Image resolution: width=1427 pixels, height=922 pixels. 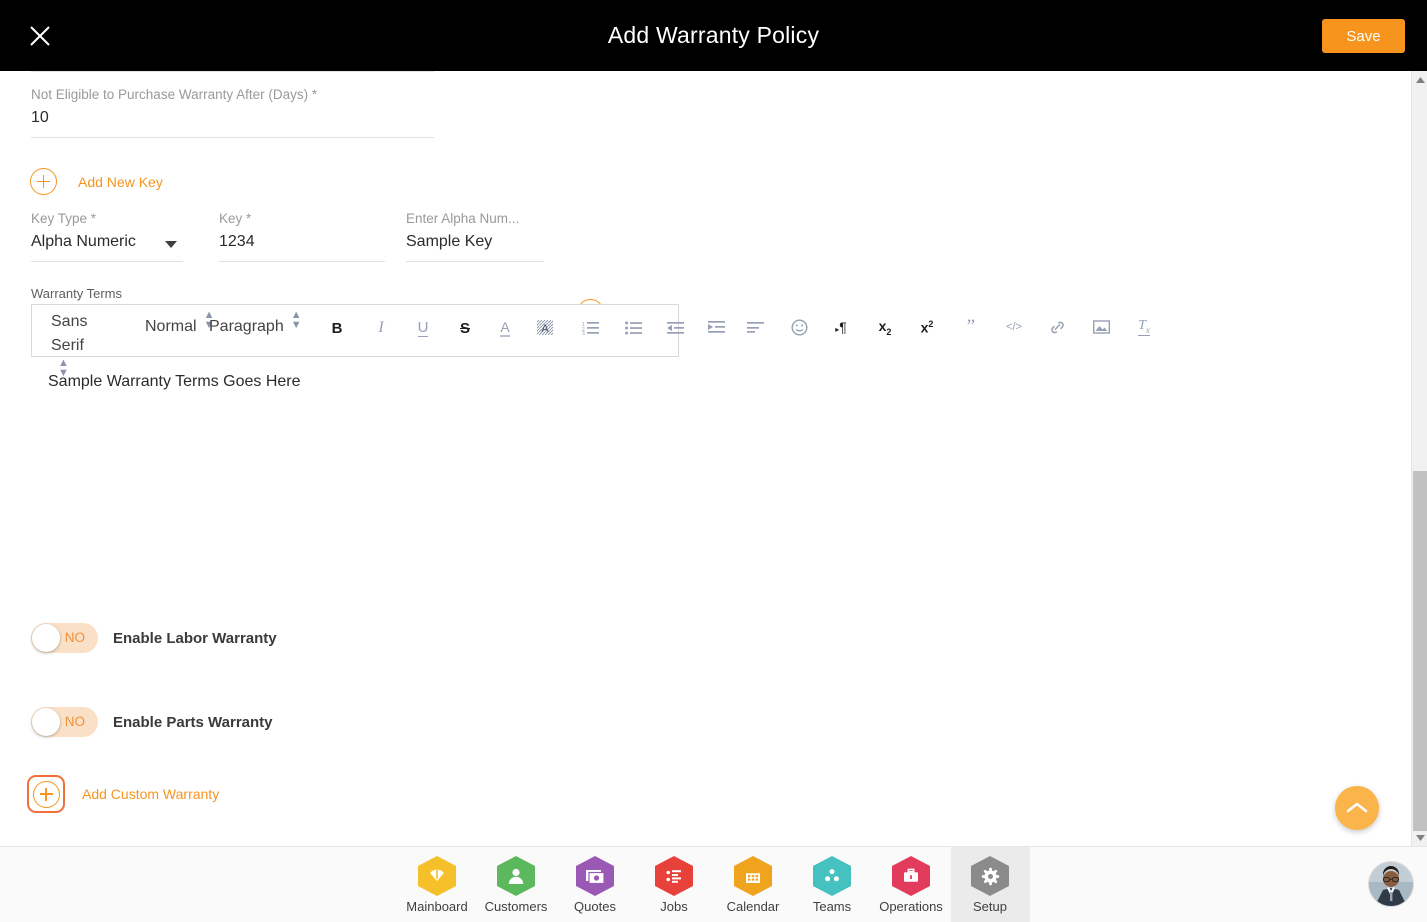 I want to click on background-color-icon: A, so click(x=545, y=328).